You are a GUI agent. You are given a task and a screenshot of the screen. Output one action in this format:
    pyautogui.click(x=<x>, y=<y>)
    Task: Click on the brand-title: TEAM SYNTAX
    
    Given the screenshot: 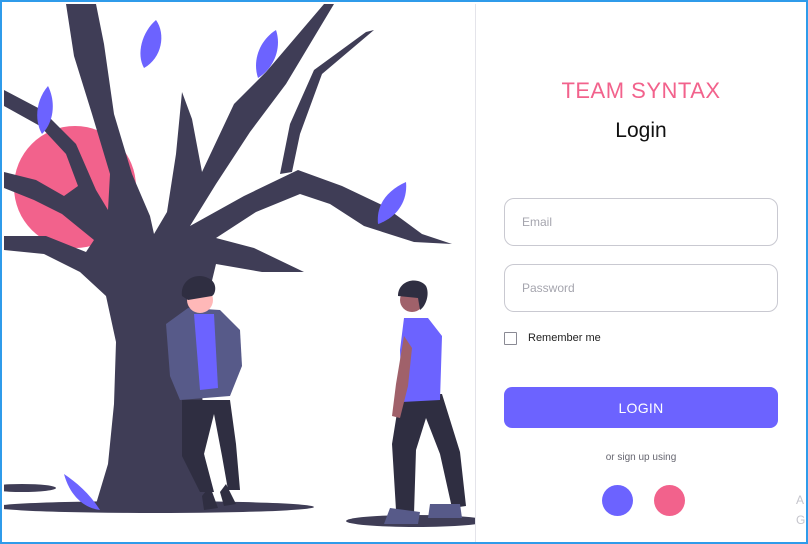 What is the action you would take?
    pyautogui.click(x=641, y=90)
    